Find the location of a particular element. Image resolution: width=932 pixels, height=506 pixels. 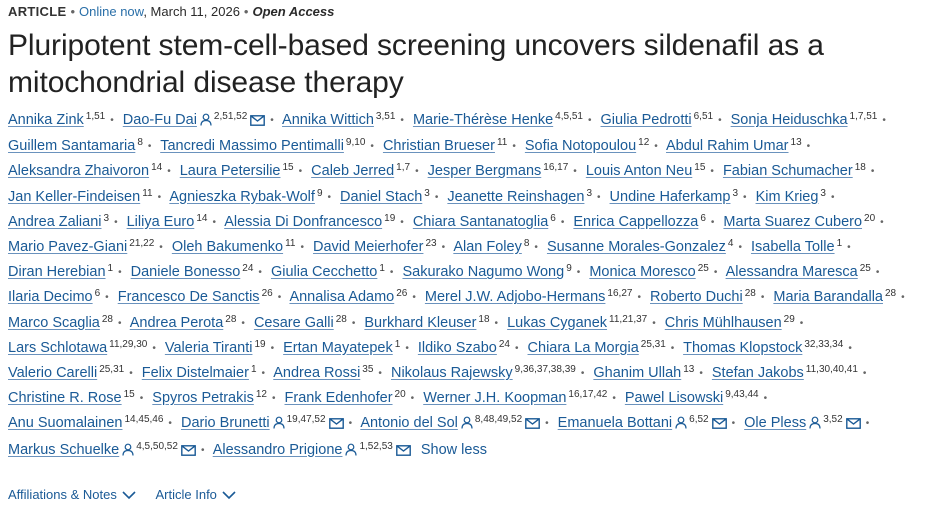

author-name-link: Markus Schuelke is located at coordinates (63, 450).